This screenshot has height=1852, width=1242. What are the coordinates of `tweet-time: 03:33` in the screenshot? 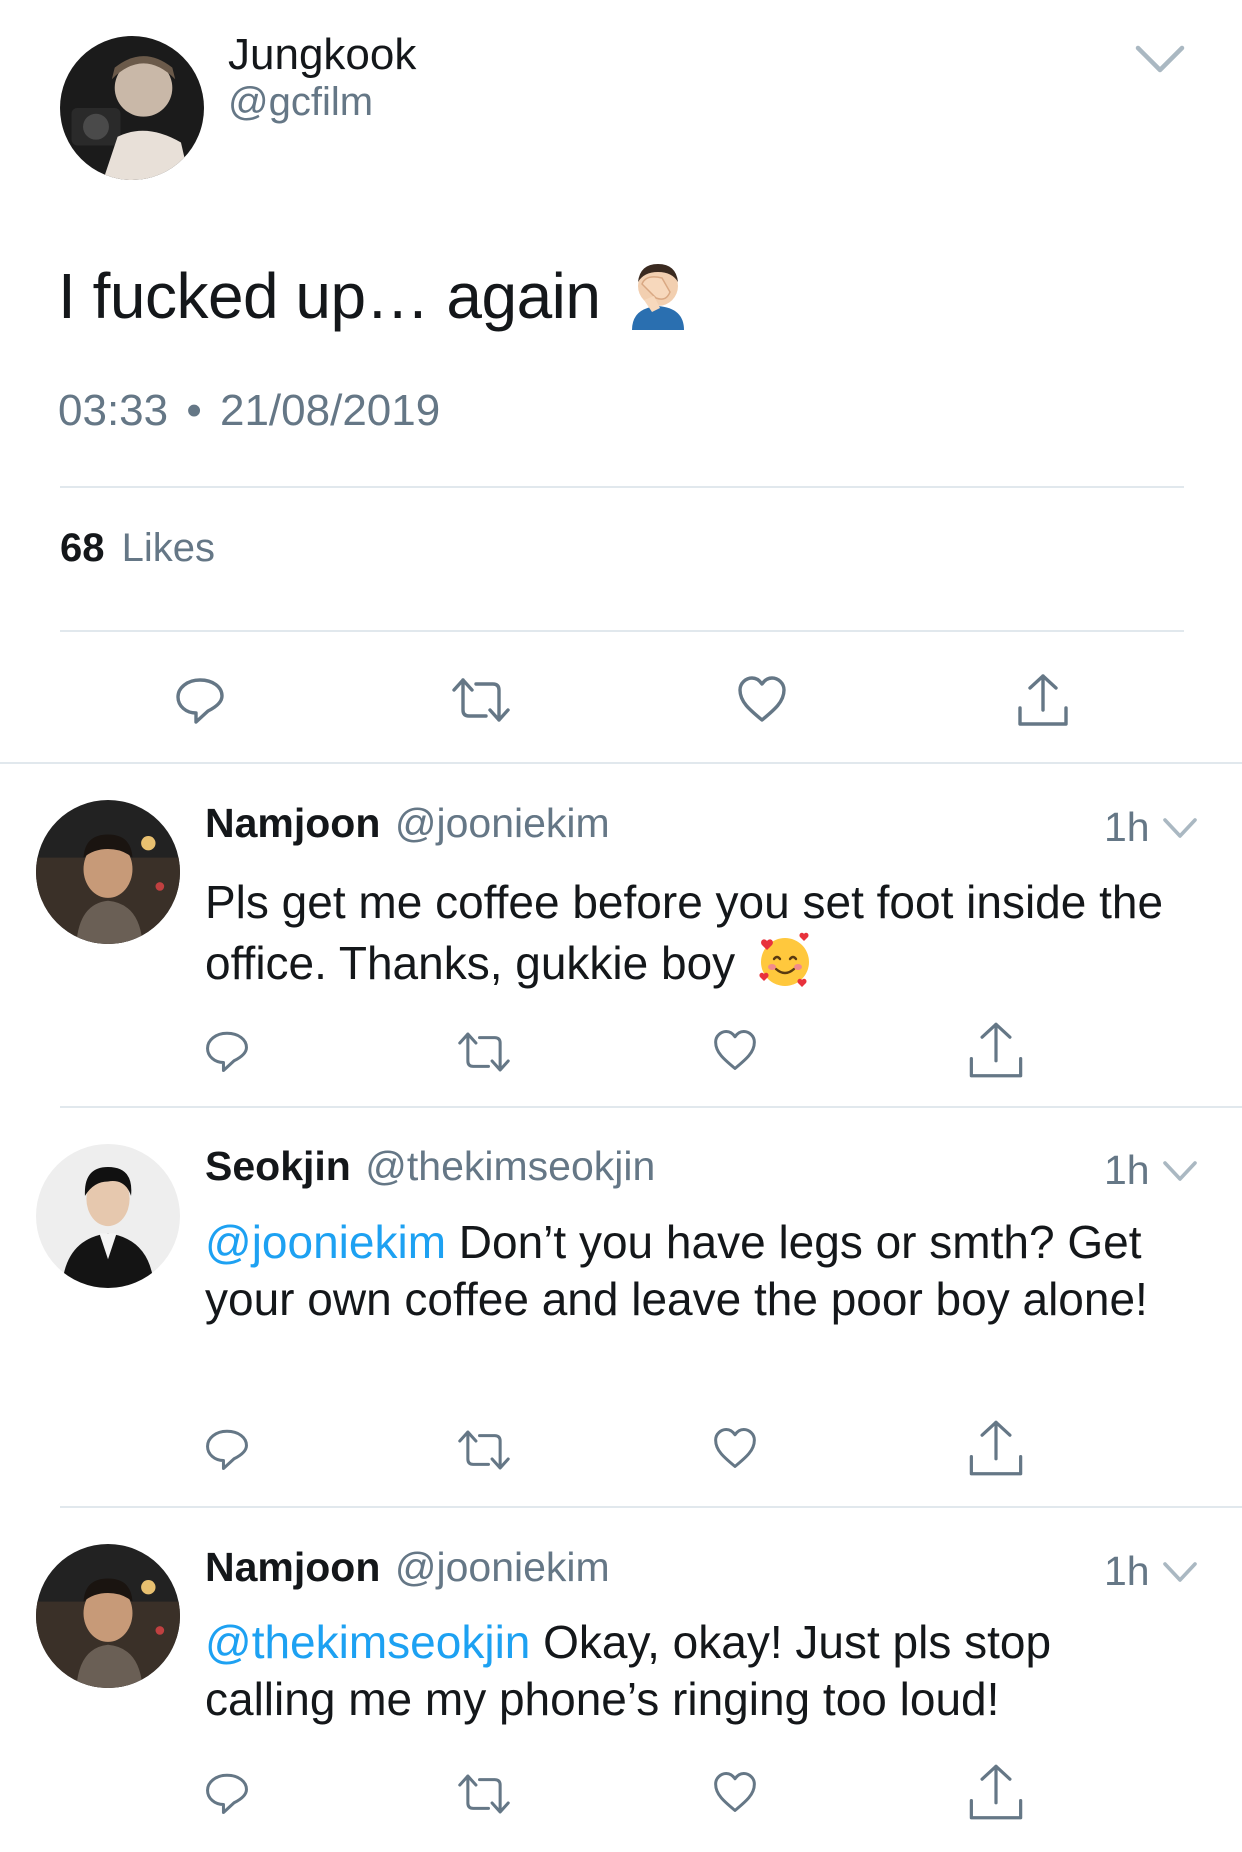 It's located at (113, 410).